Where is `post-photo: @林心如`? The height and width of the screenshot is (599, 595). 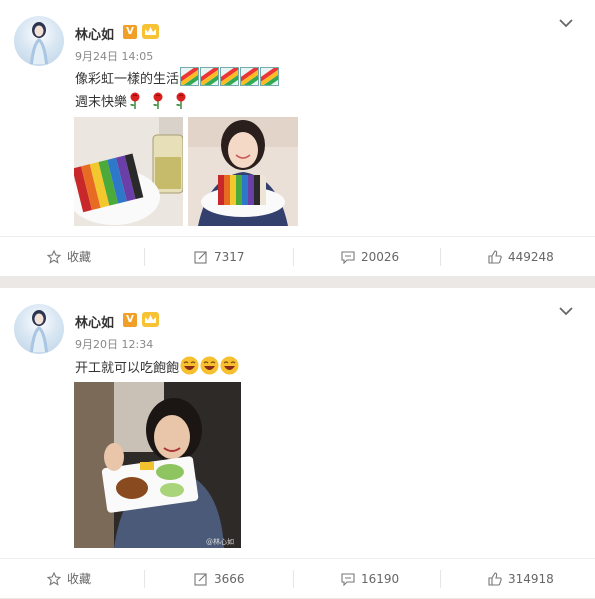 post-photo: @林心如 is located at coordinates (157, 465).